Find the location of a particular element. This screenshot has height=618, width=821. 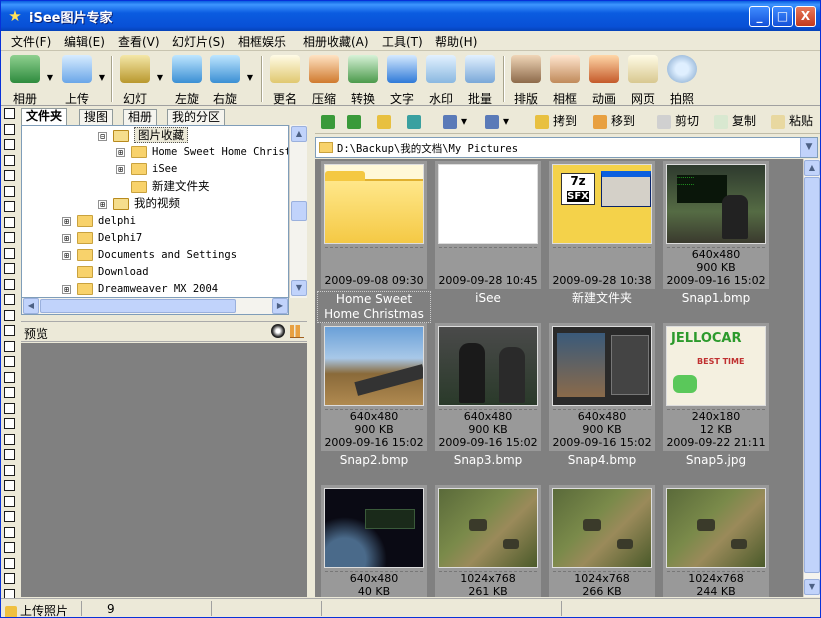

menu-frame-fun: 相框娱乐 is located at coordinates (262, 41).